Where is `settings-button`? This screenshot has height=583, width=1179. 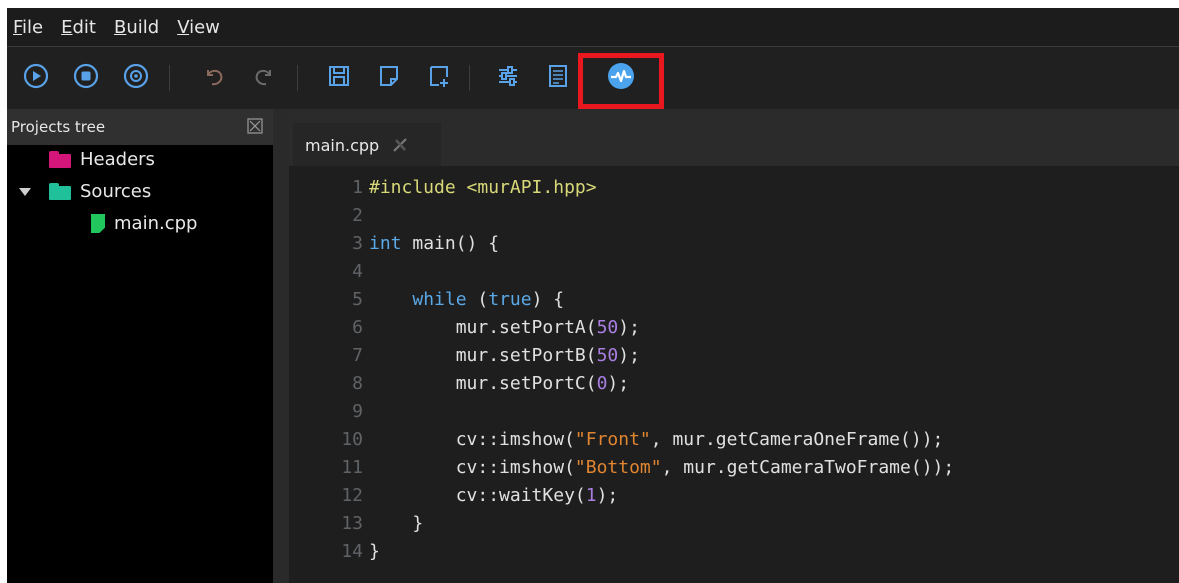 settings-button is located at coordinates (508, 76).